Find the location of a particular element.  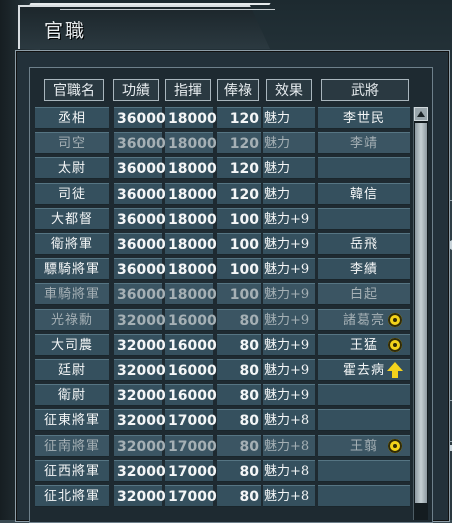

table-row: 衛尉 32000 16000 80 魅力+9 is located at coordinates (222, 395).